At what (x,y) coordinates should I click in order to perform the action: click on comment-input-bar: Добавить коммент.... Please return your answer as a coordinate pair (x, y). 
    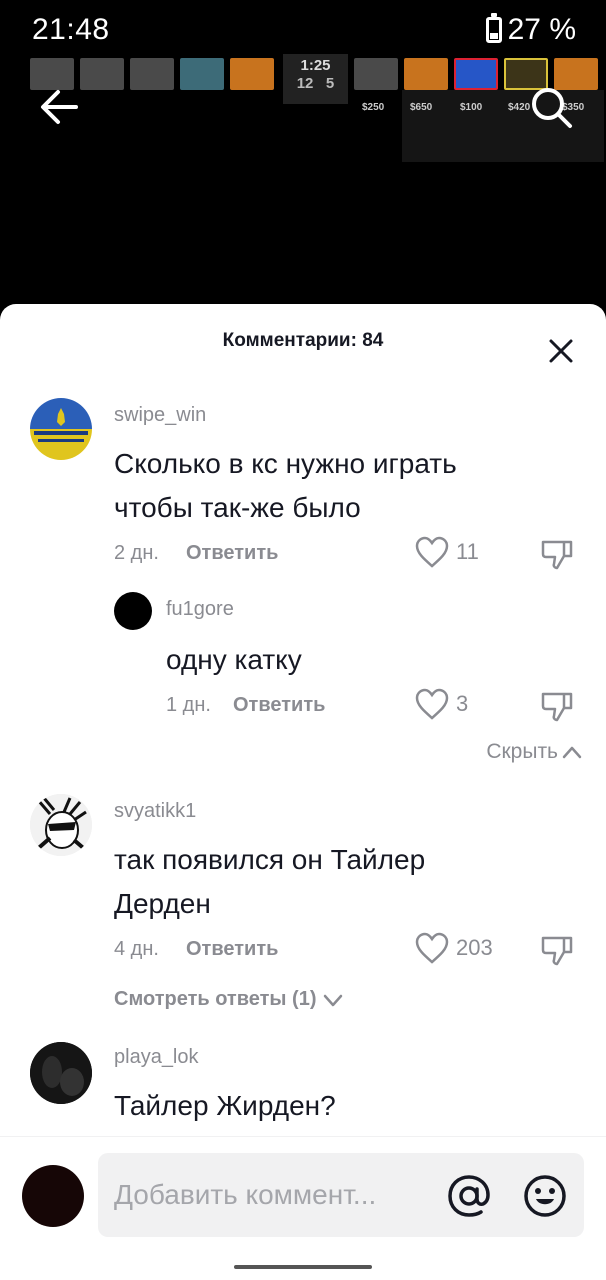
    Looking at the image, I should click on (303, 1208).